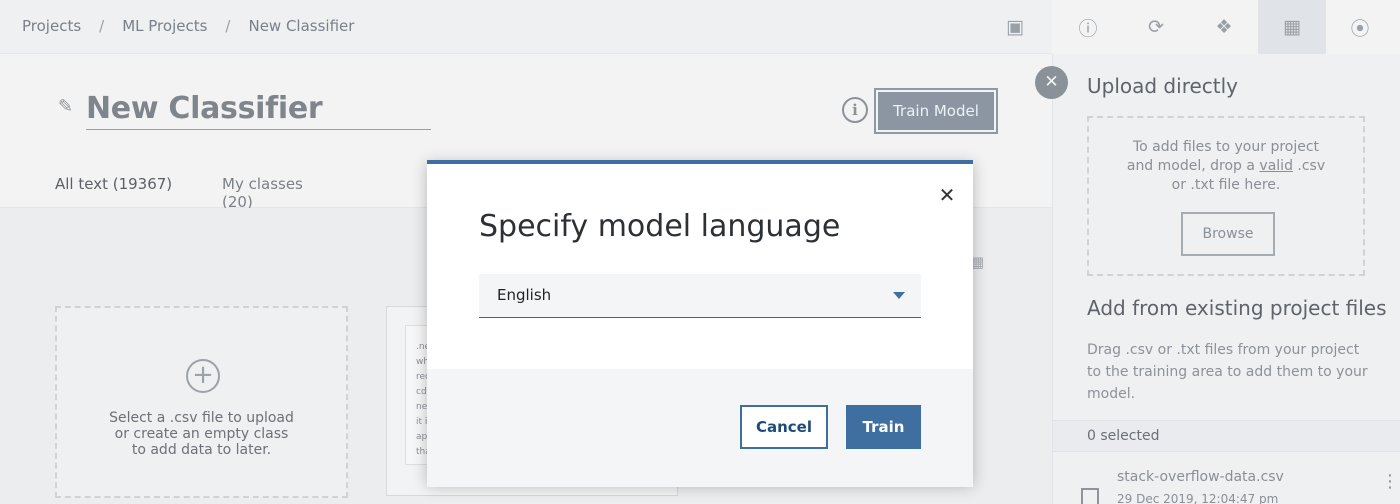  What do you see at coordinates (1163, 86) in the screenshot?
I see `upload-heading: Upload directly` at bounding box center [1163, 86].